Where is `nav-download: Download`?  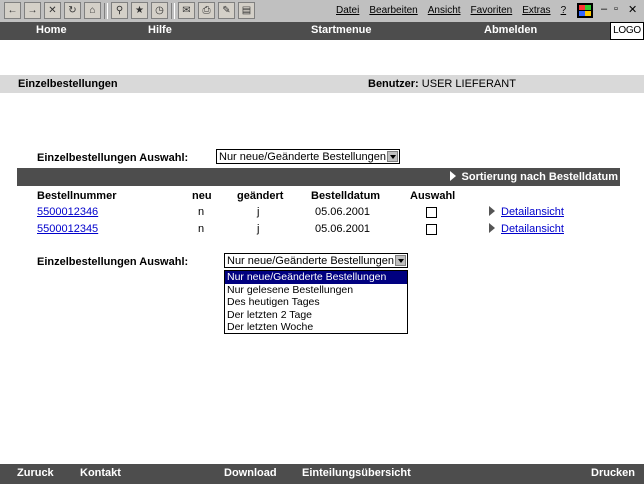 nav-download: Download is located at coordinates (250, 473).